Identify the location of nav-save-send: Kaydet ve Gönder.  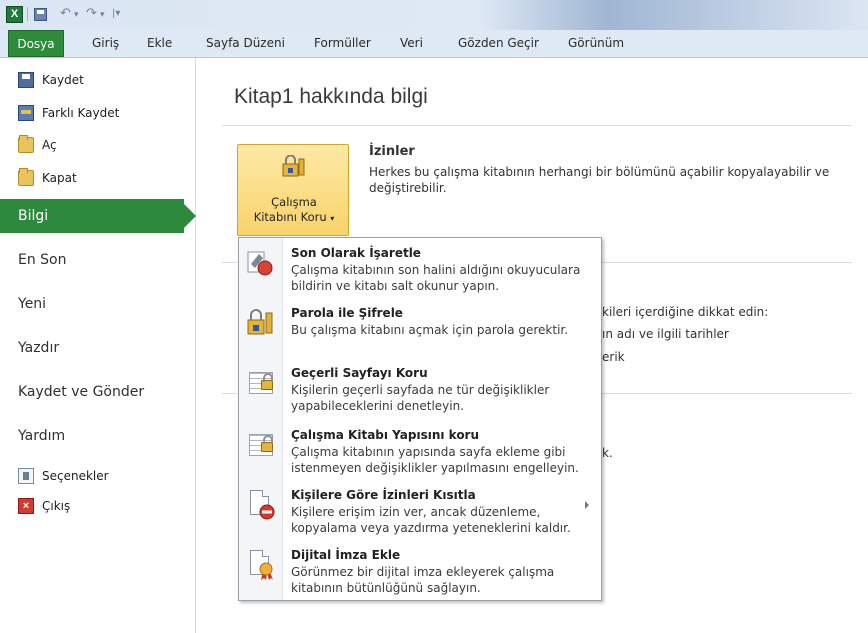
(98, 392).